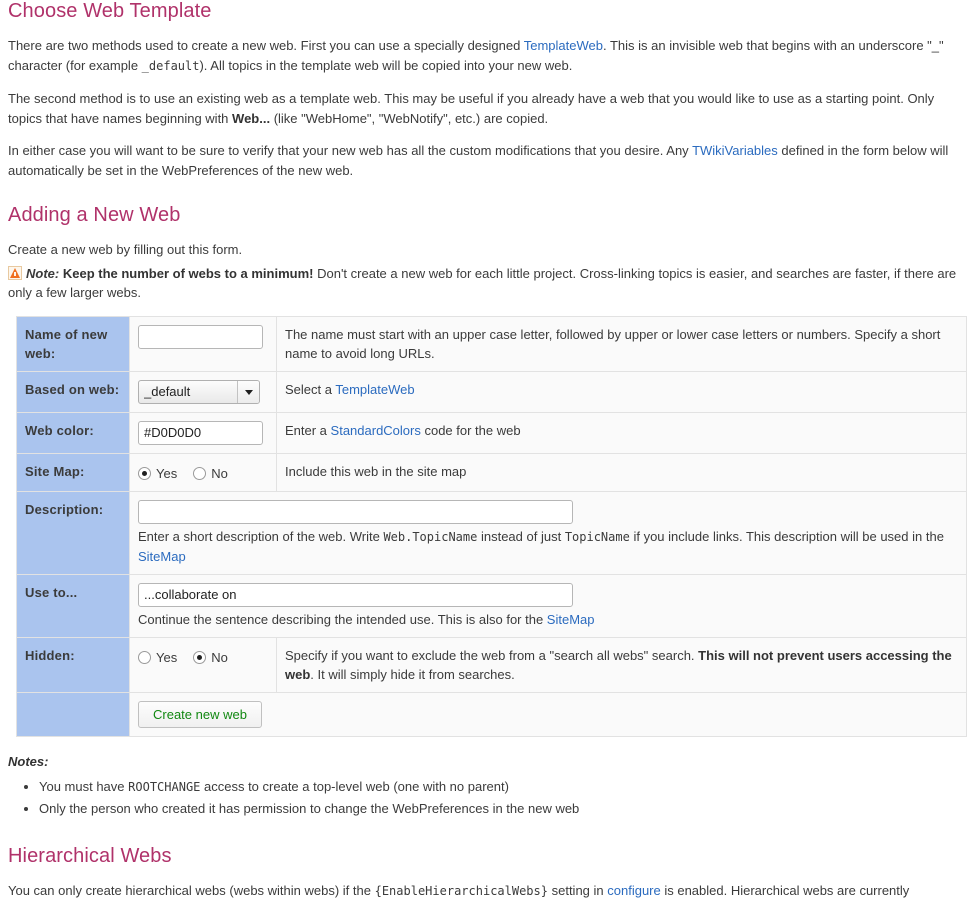 Image resolution: width=978 pixels, height=902 pixels. Describe the element at coordinates (164, 787) in the screenshot. I see `code-rootchange: ROOTCHANGE` at that location.